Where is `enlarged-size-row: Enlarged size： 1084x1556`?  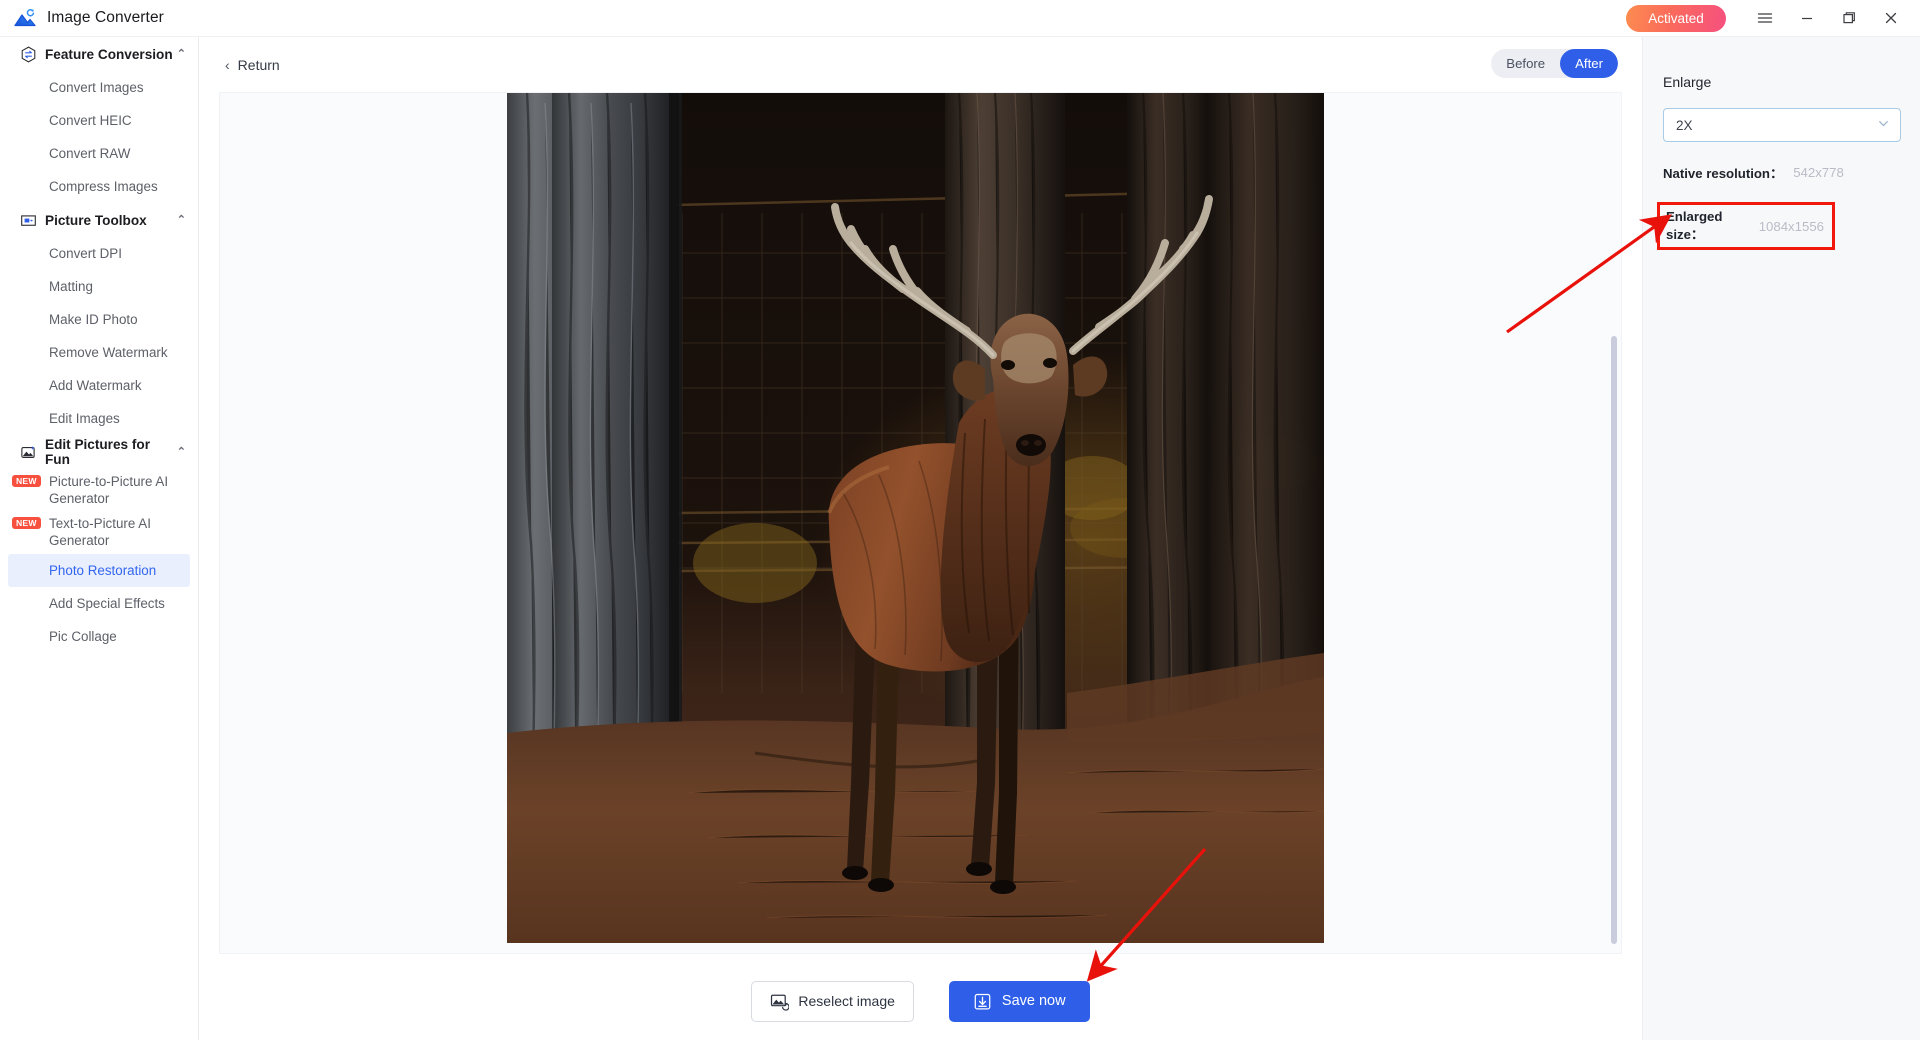
enlarged-size-row: Enlarged size： 1084x1556 is located at coordinates (1746, 226).